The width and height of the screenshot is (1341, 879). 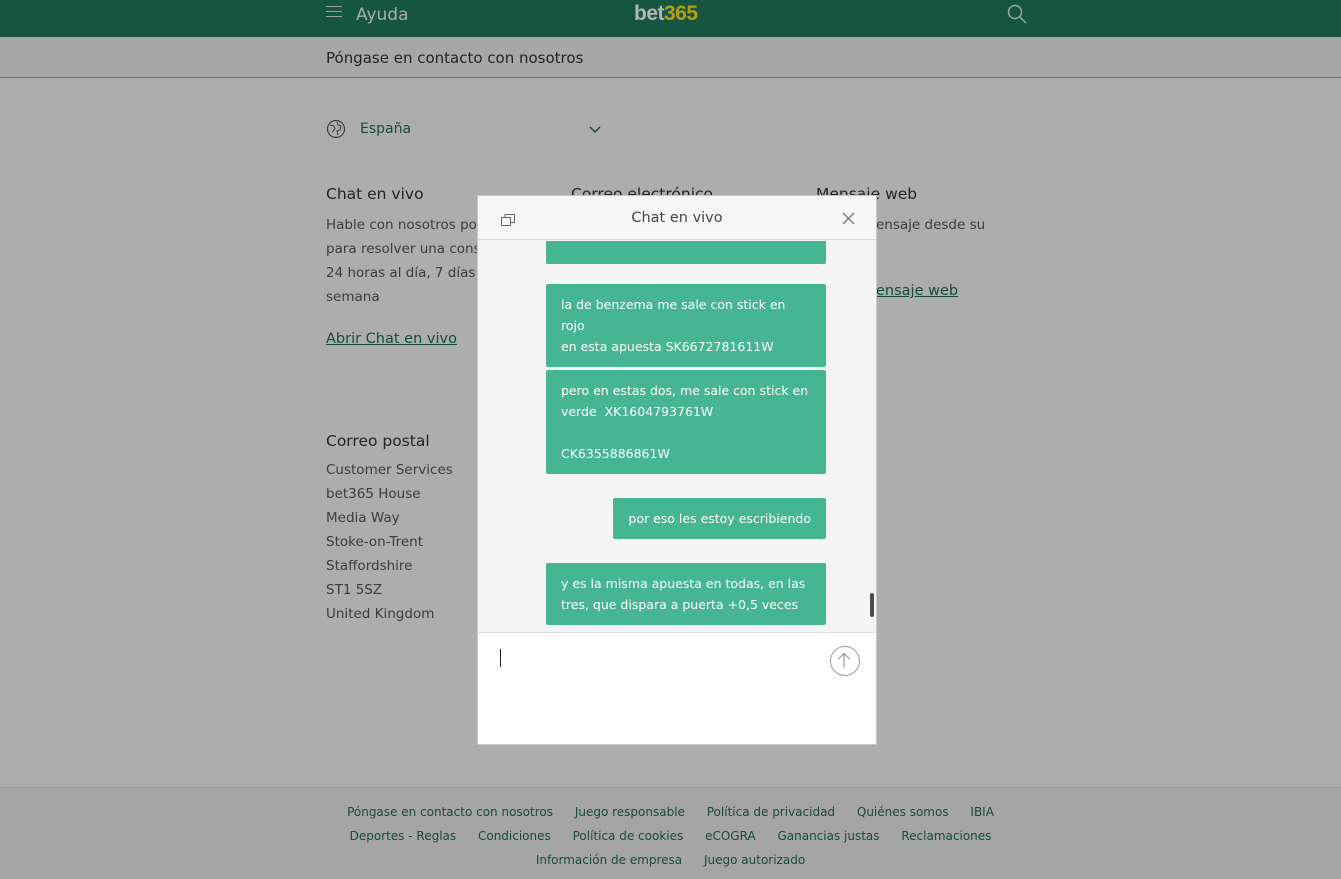 I want to click on chat-header: Chat en vivo, so click(x=677, y=218).